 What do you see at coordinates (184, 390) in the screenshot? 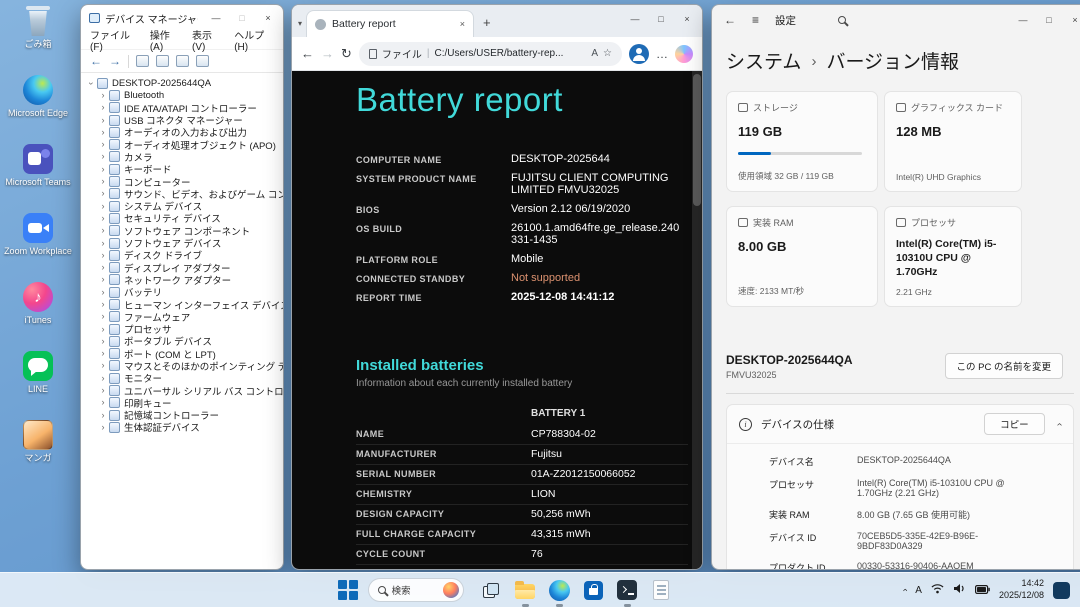
I see `tree-item: › ユニバーサル シリアル バス コントローラー` at bounding box center [184, 390].